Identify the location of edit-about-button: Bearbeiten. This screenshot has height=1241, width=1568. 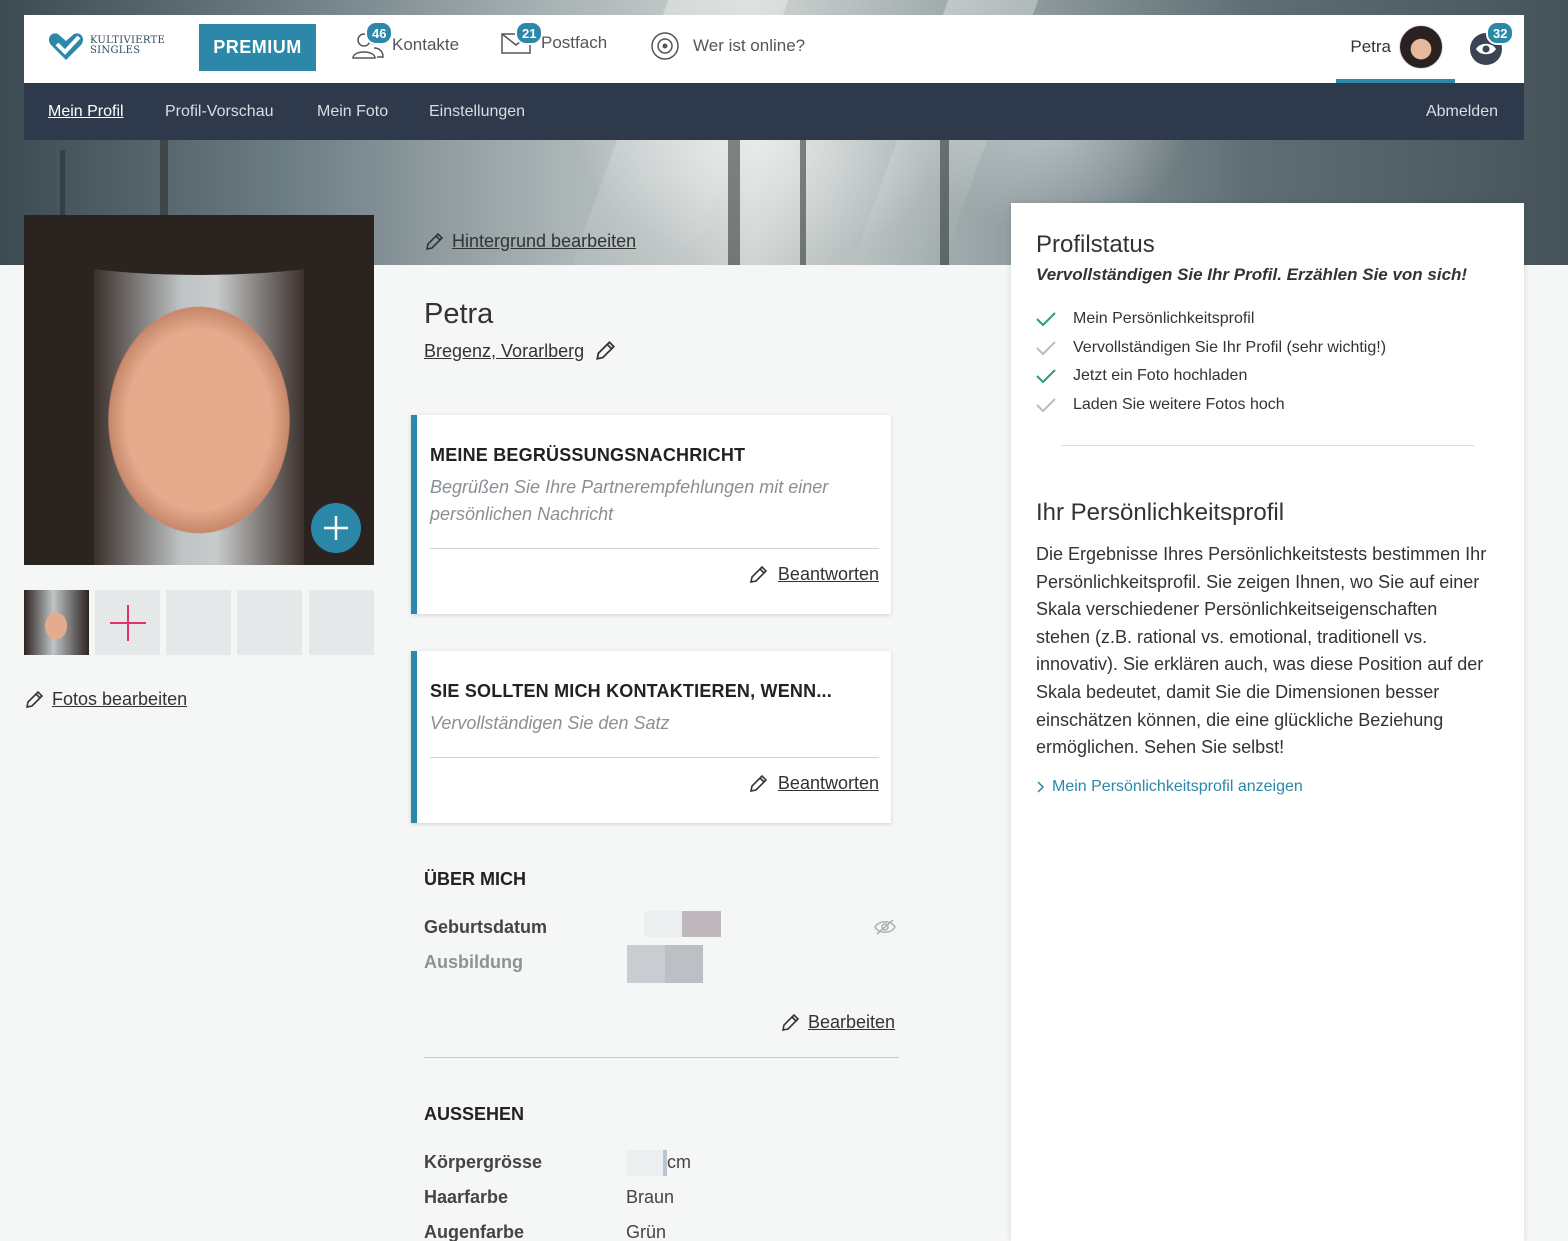
(837, 1022).